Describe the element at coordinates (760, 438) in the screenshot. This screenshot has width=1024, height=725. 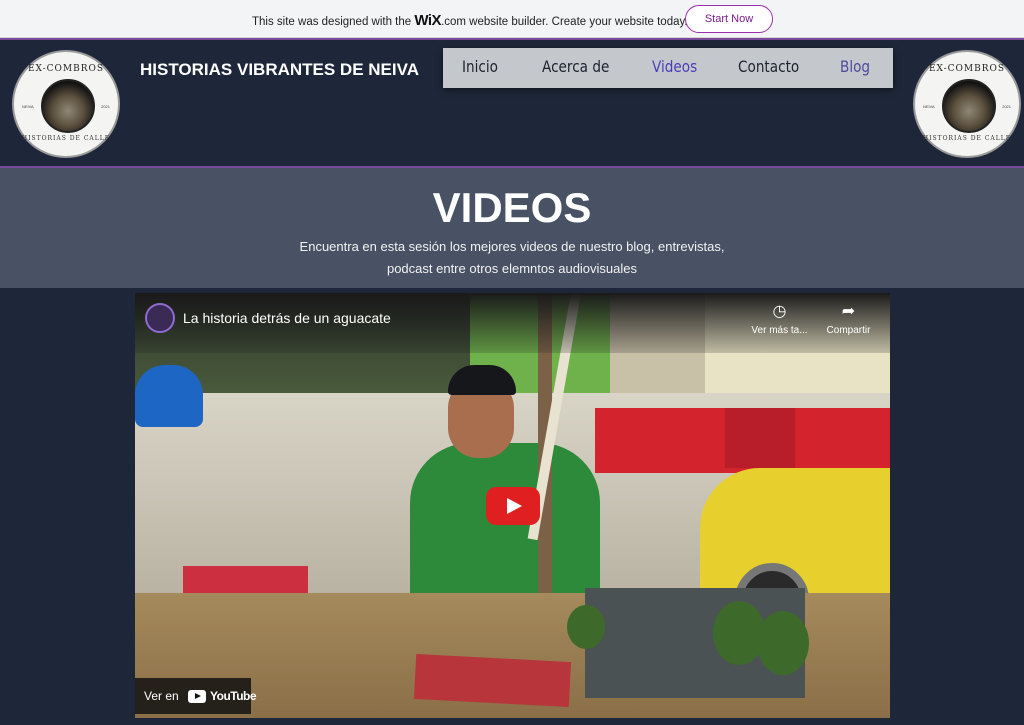
I see `video-scene-stairs` at that location.